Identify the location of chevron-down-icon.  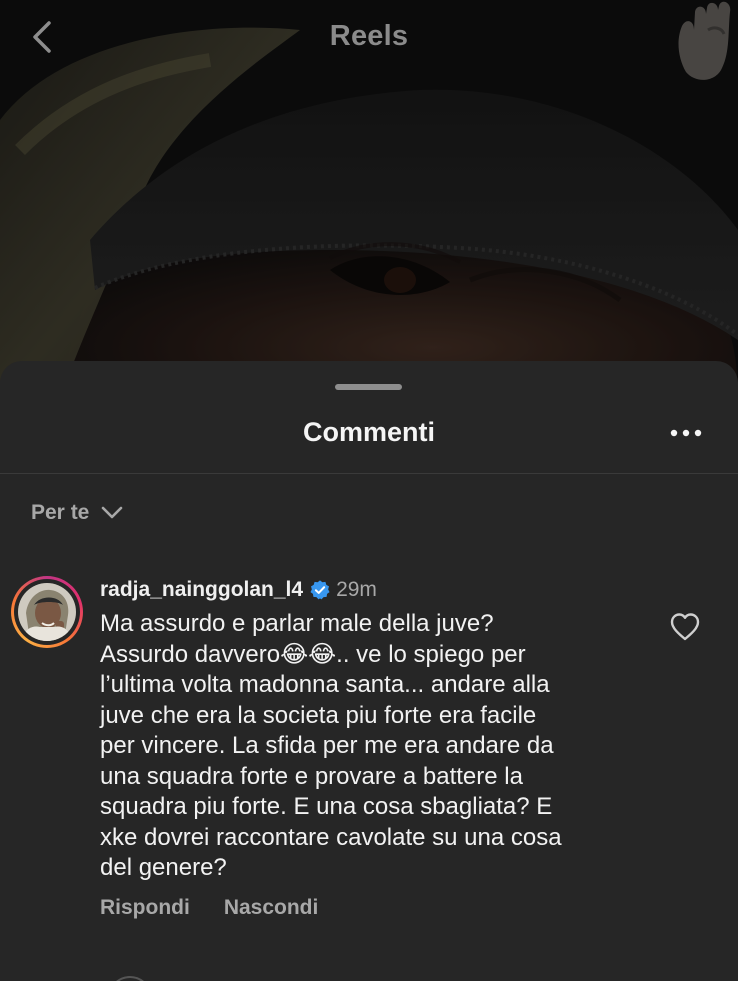
(112, 512).